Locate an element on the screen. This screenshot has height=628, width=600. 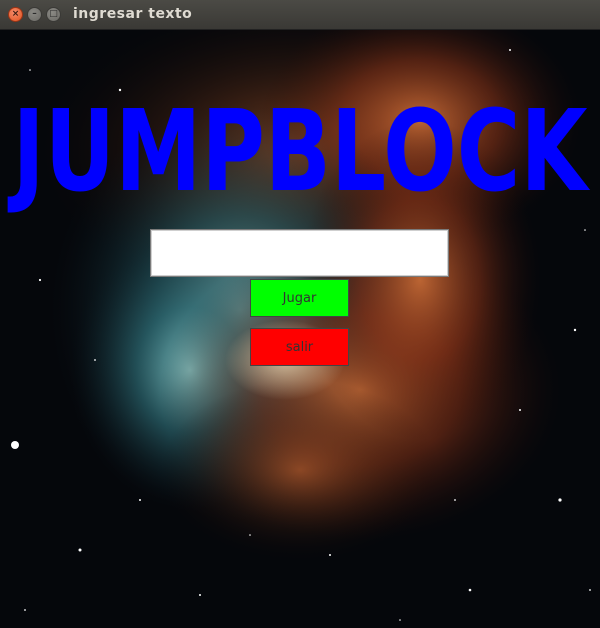
minimize-window-button: – is located at coordinates (34, 14).